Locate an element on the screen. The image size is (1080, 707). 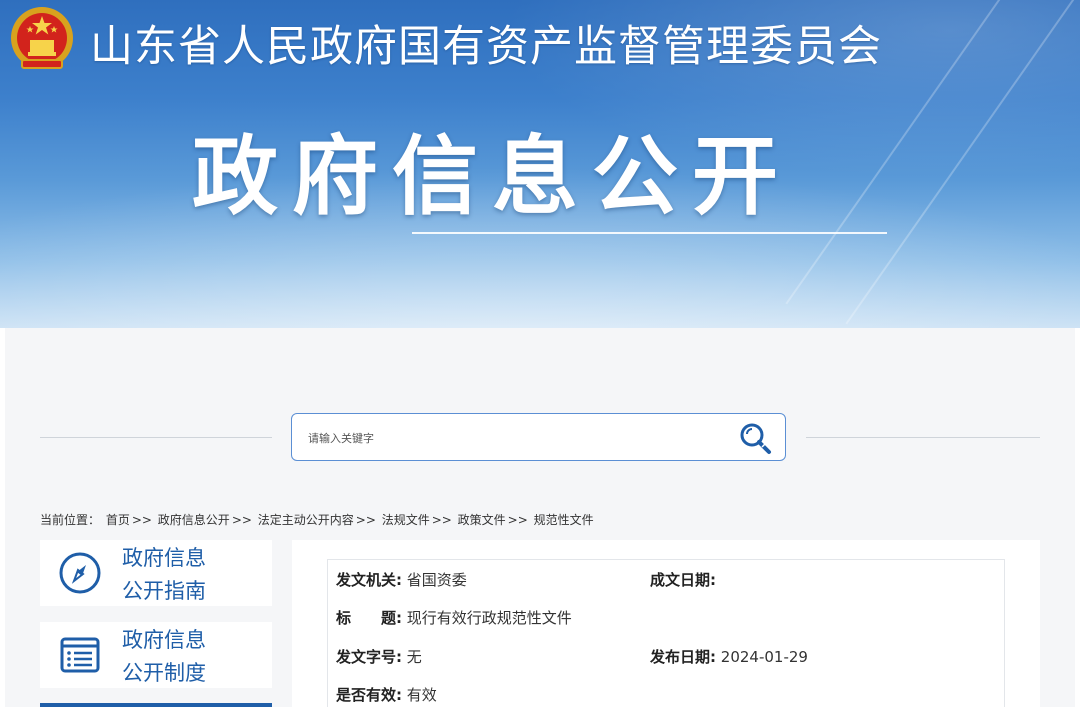
meta-issuer: 发文机关: 省国资委 is located at coordinates (401, 579).